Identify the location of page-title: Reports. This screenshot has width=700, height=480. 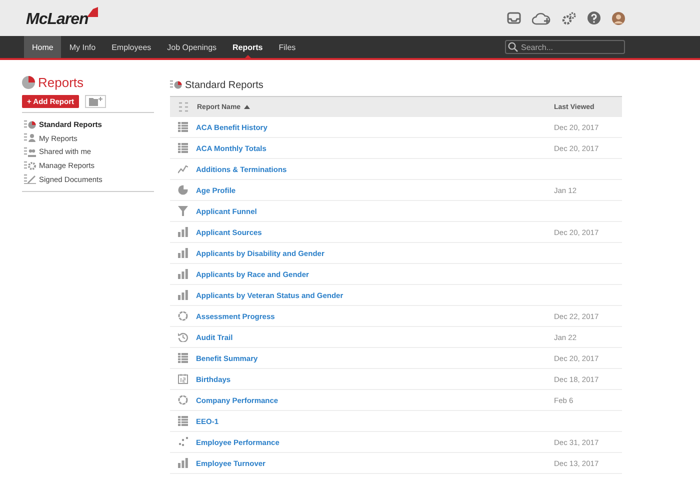
(61, 82).